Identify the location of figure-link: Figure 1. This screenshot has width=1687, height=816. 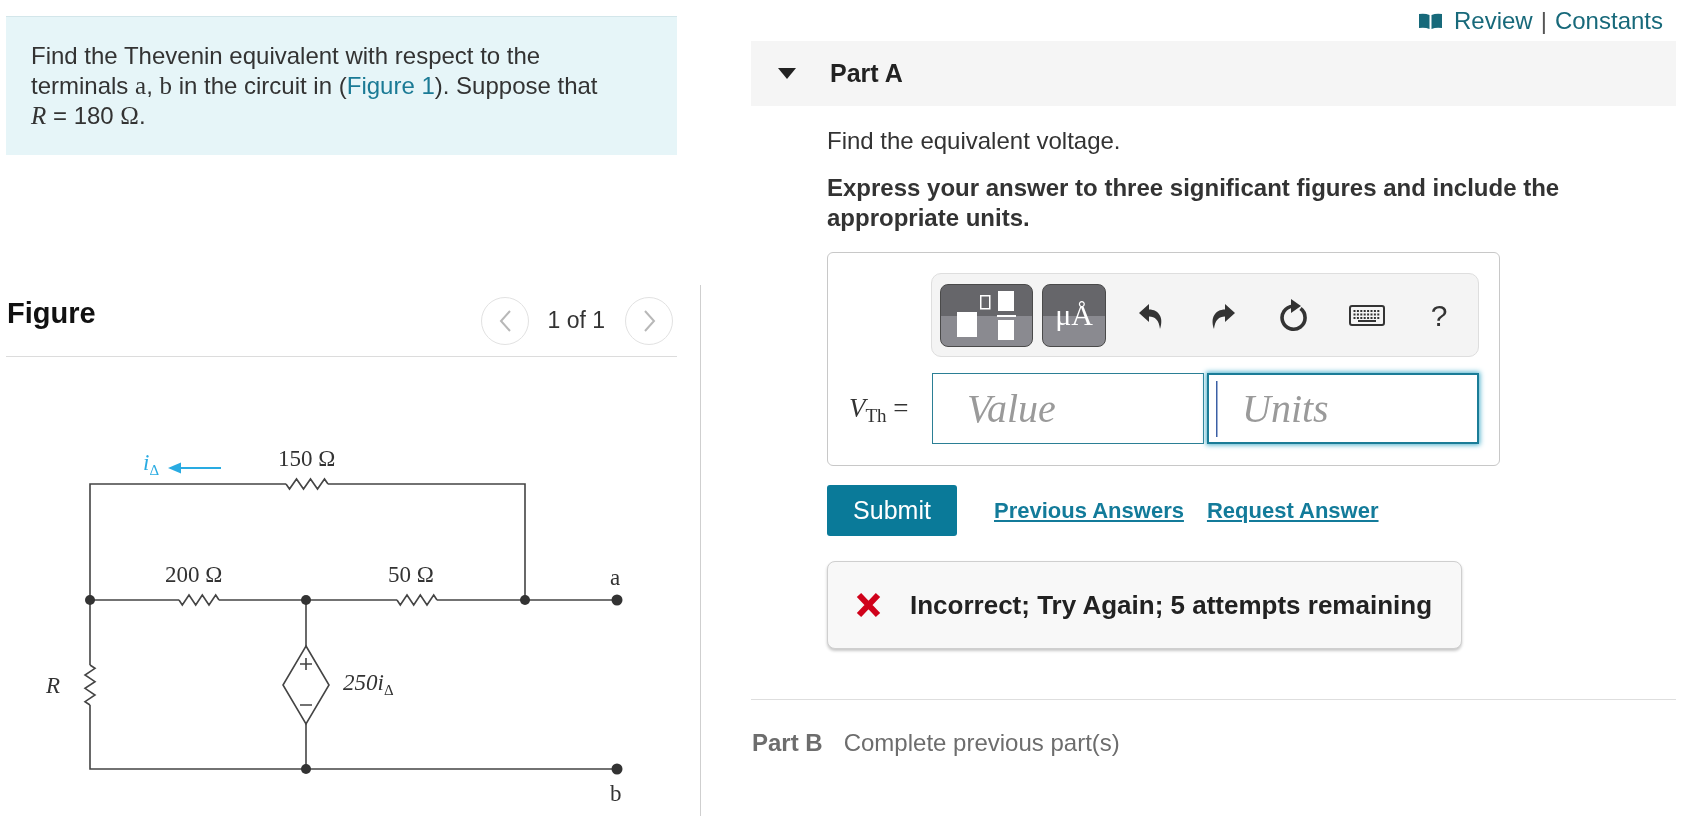
(390, 85).